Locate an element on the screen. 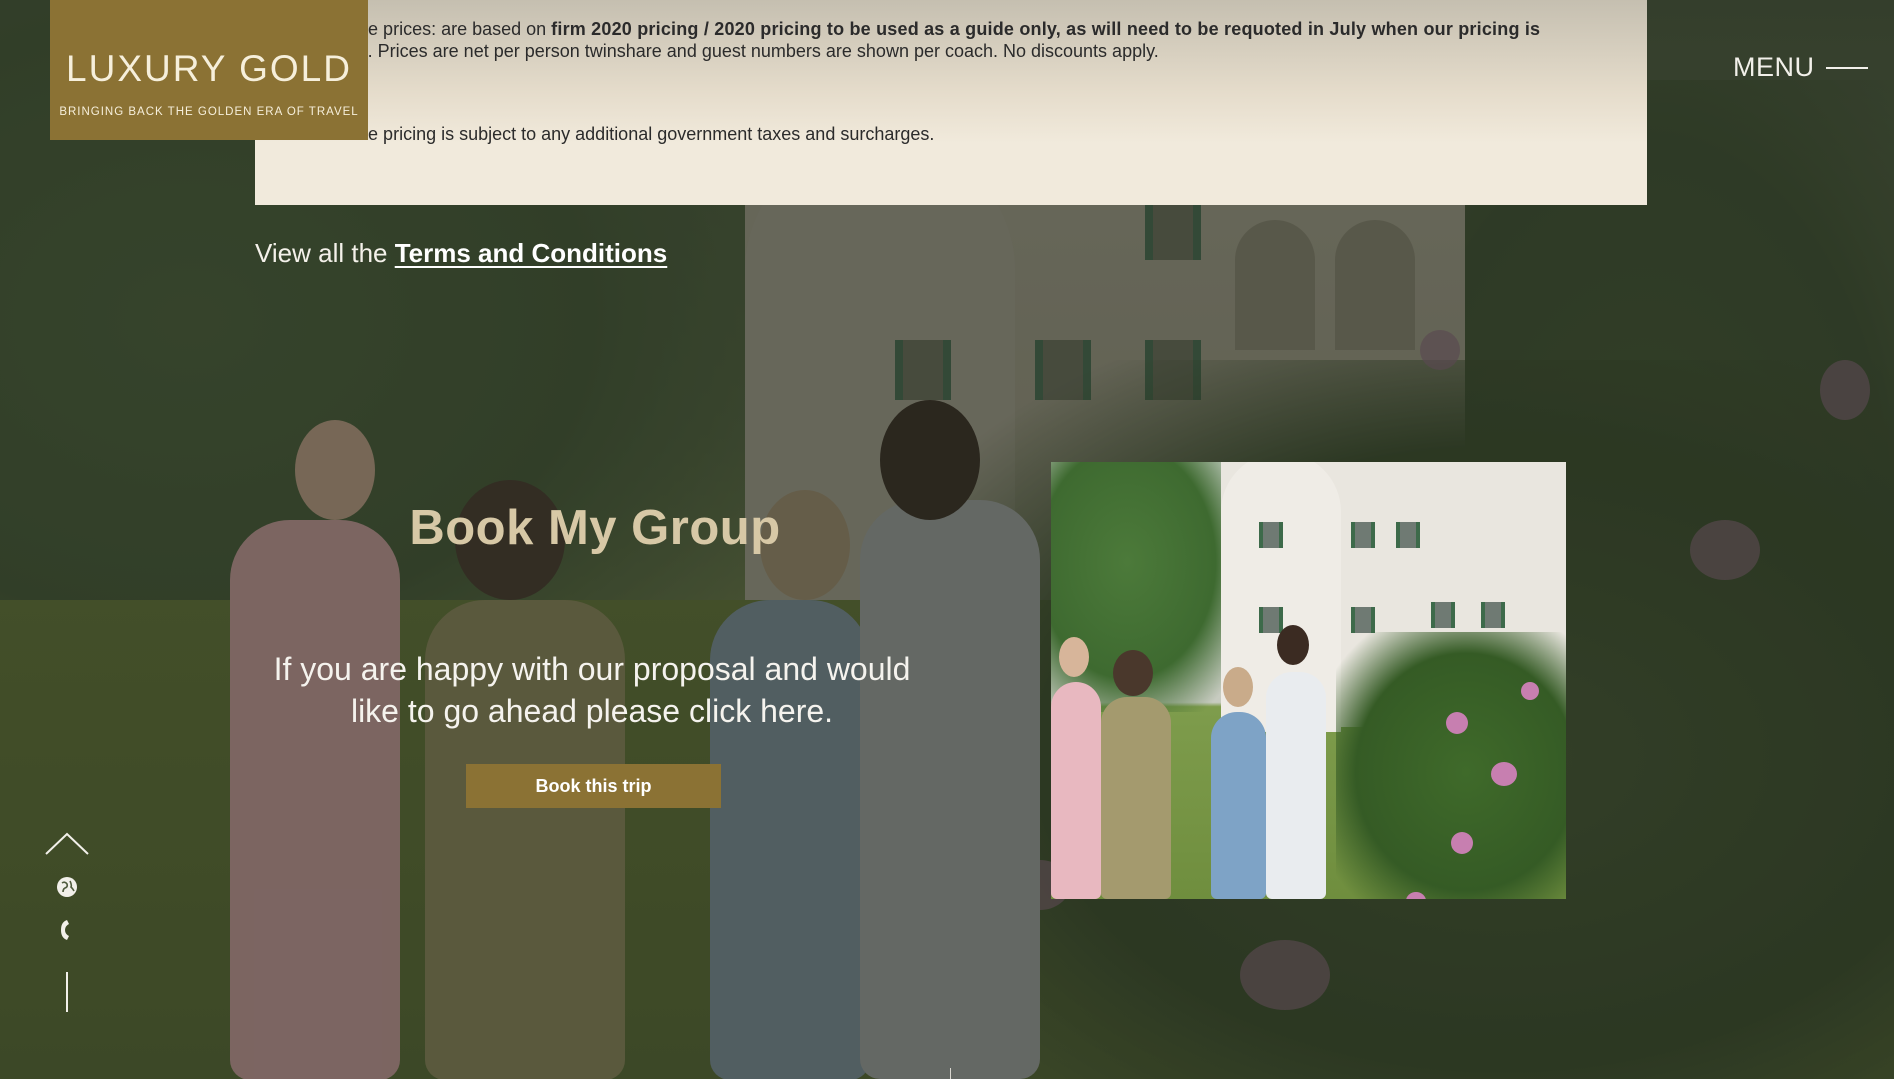  terms-and-conditions-link: Terms and Conditions is located at coordinates (531, 253).